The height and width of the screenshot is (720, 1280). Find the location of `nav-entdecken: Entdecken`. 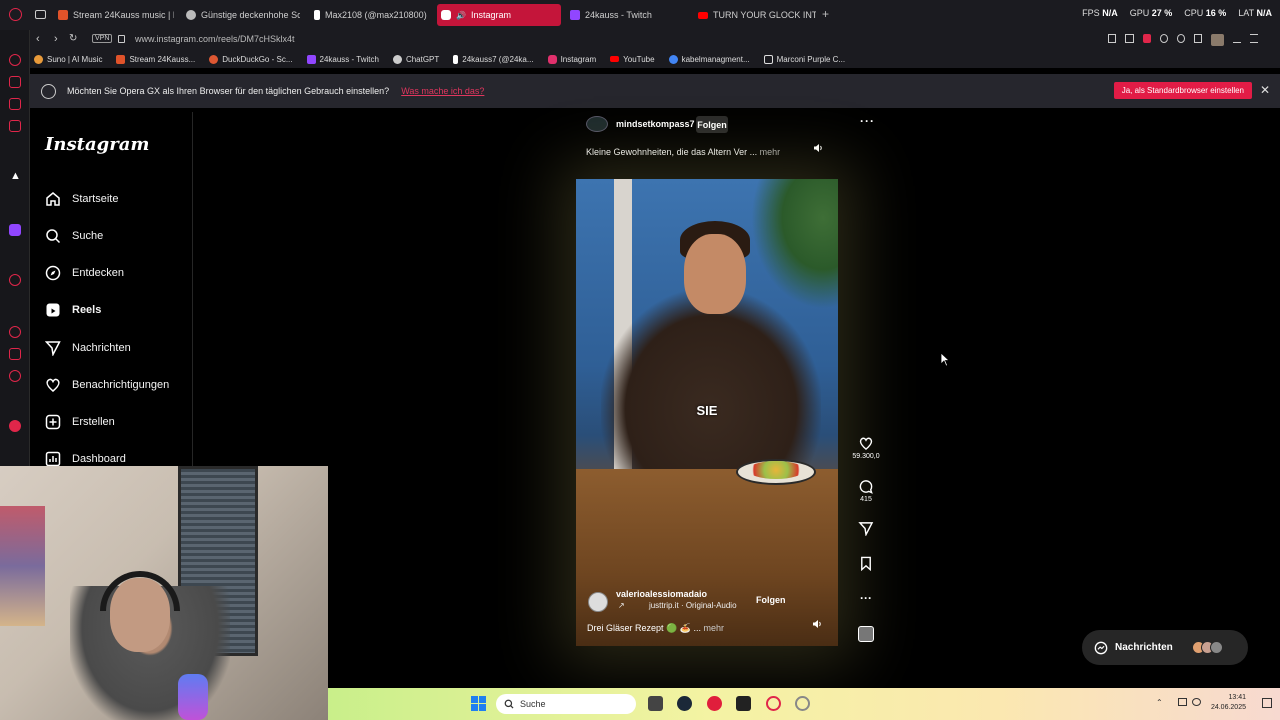

nav-entdecken: Entdecken is located at coordinates (84, 273).